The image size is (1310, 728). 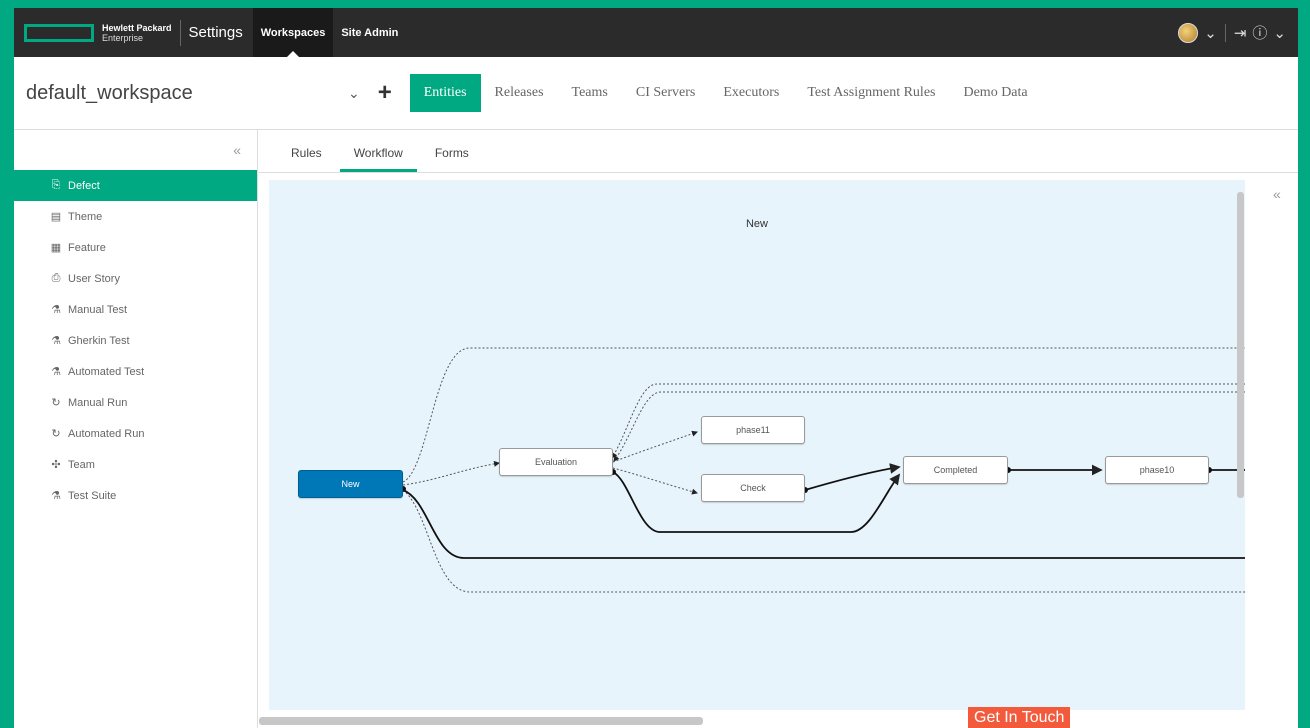 I want to click on manual-test-icon: ⚗, so click(x=56, y=310).